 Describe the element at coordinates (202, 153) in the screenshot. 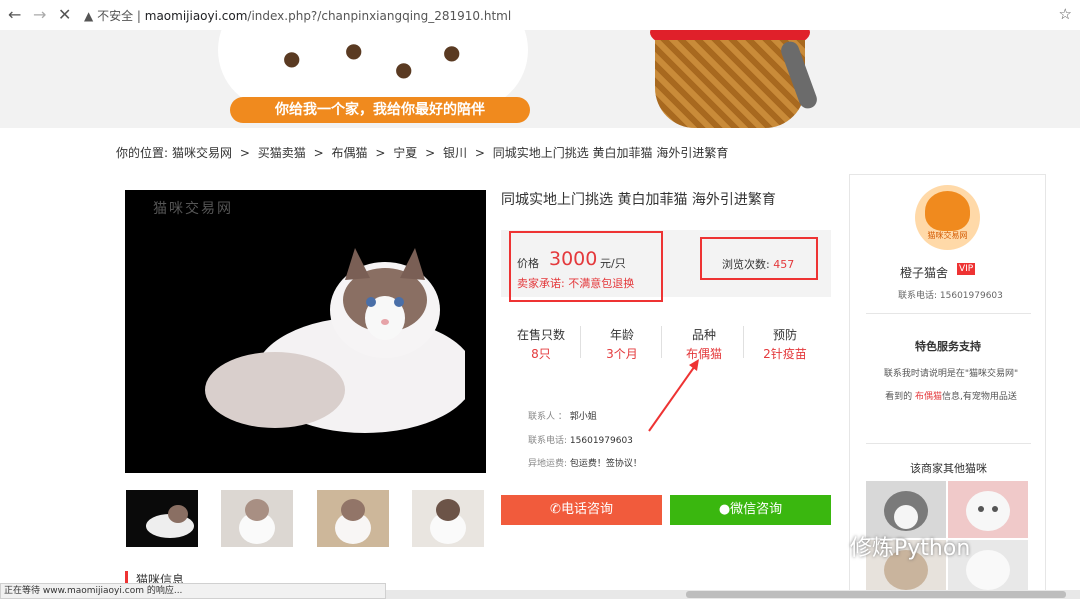

I see `breadcrumb-item: 猫咪交易网` at that location.